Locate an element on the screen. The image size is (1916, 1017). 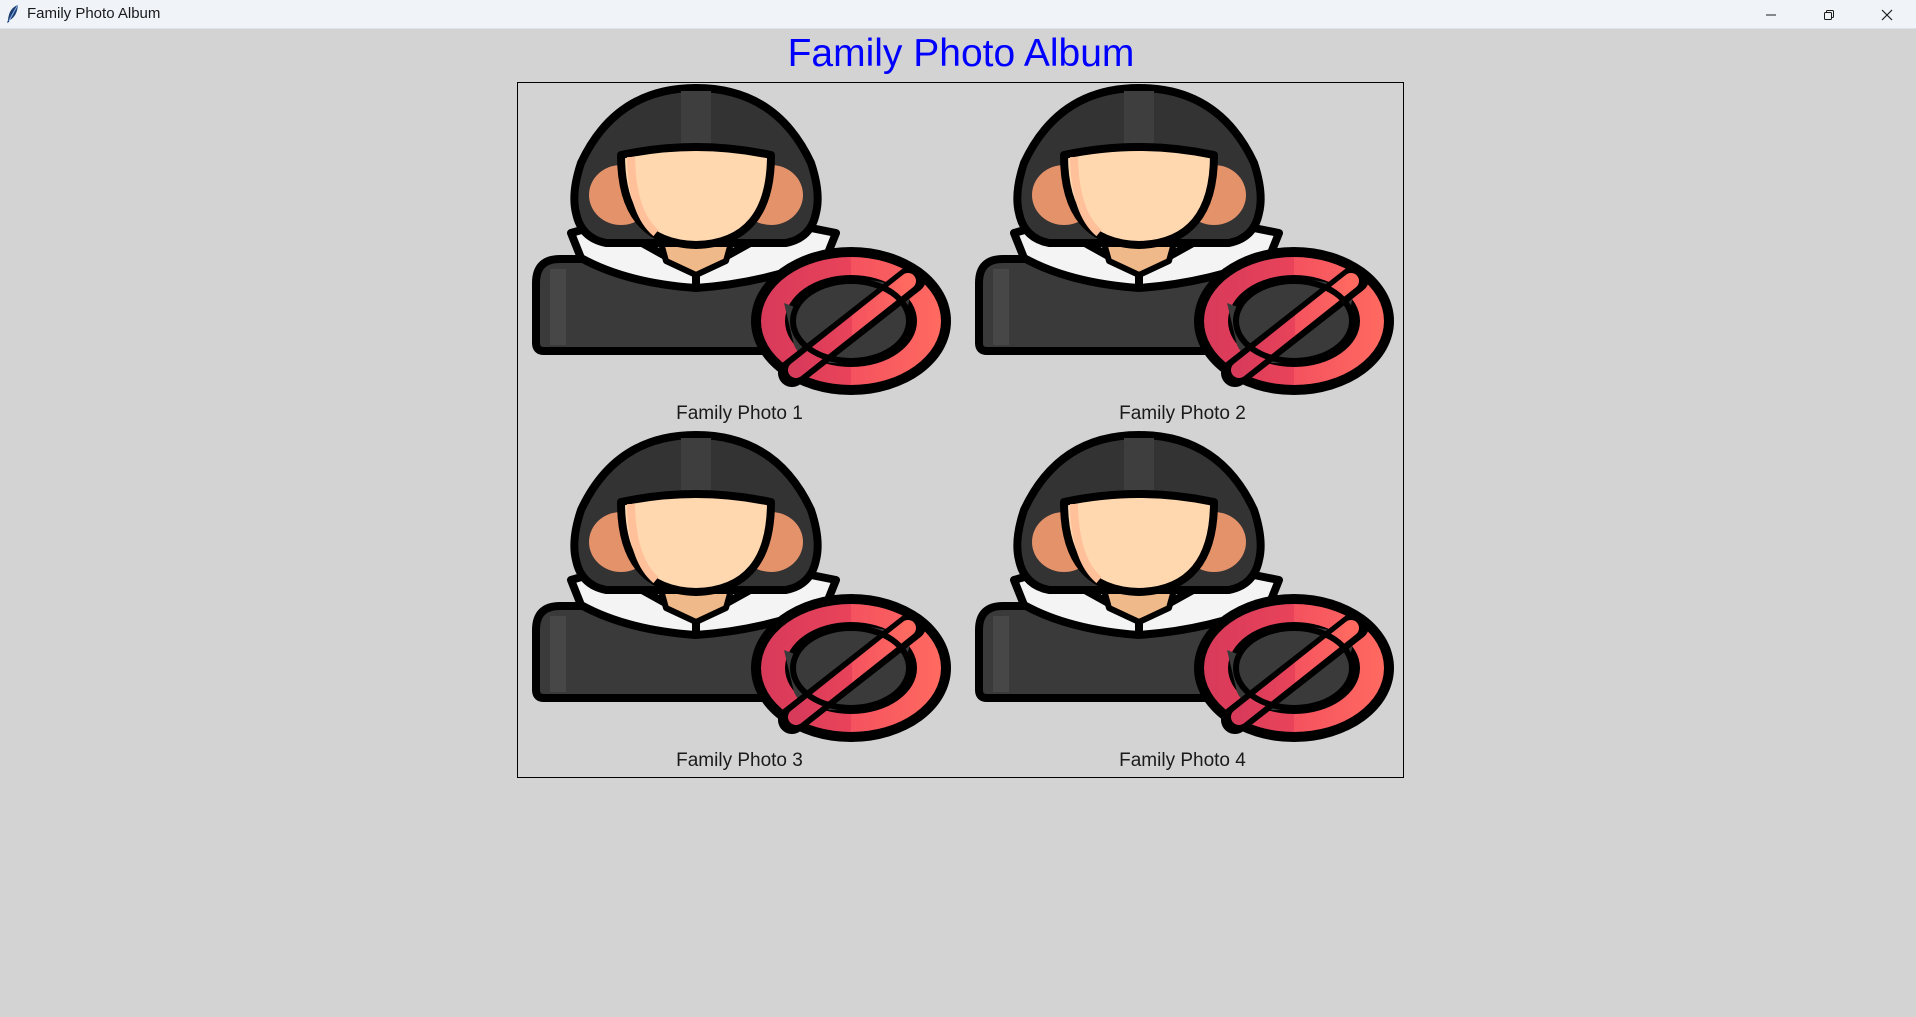
close-icon is located at coordinates (1887, 15).